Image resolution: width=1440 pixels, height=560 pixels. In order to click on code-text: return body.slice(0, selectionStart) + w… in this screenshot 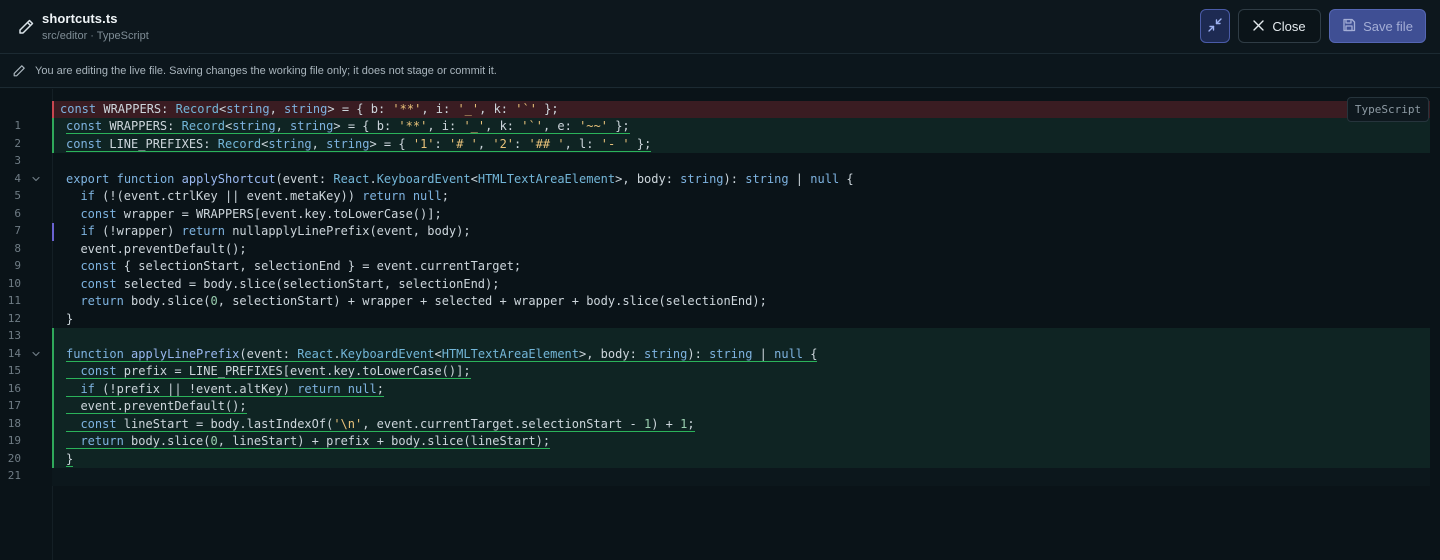, I will do `click(423, 301)`.